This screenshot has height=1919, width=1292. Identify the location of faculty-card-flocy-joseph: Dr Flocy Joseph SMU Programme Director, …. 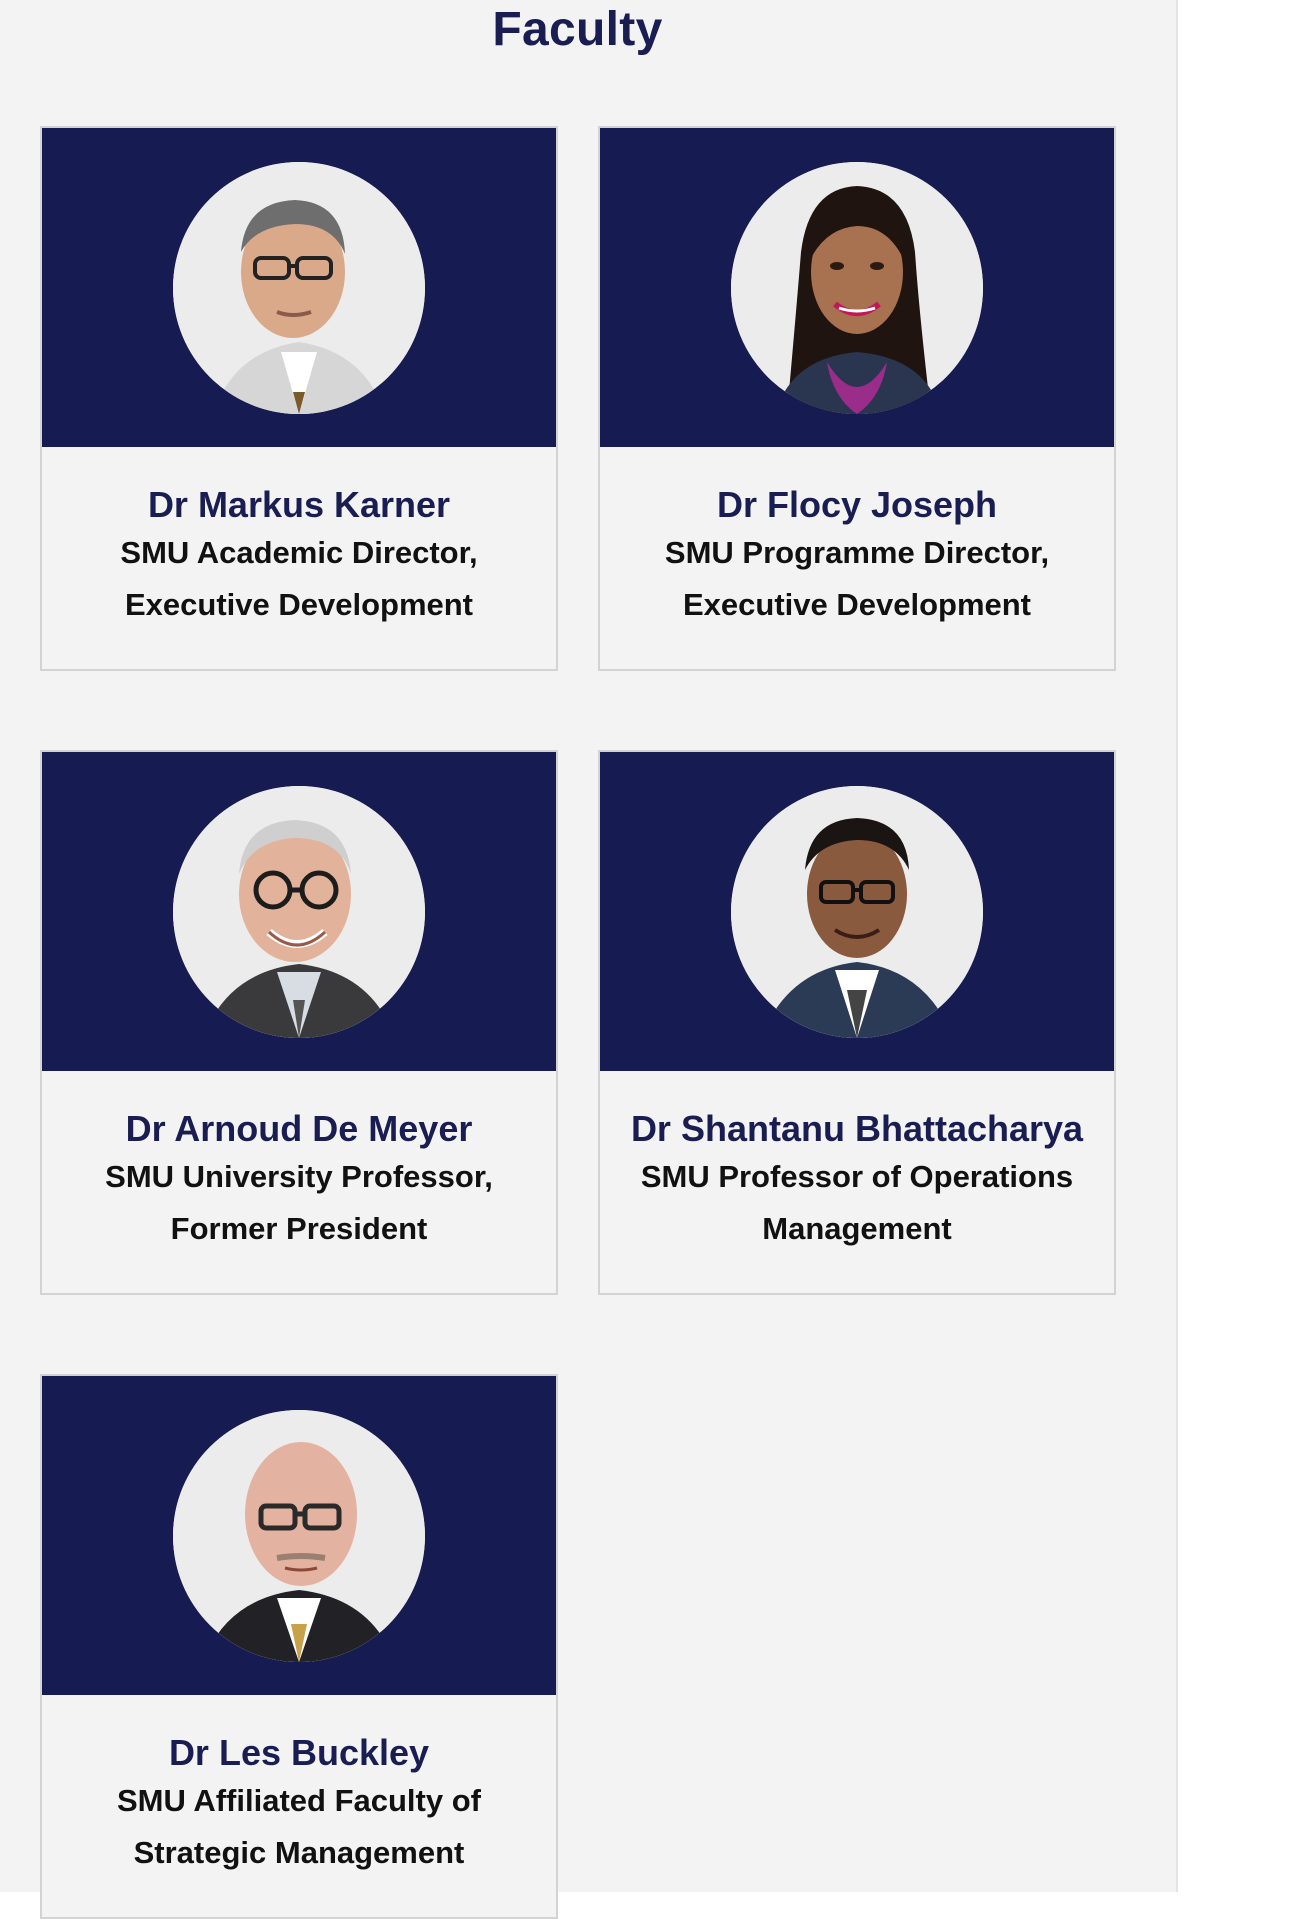
(857, 398).